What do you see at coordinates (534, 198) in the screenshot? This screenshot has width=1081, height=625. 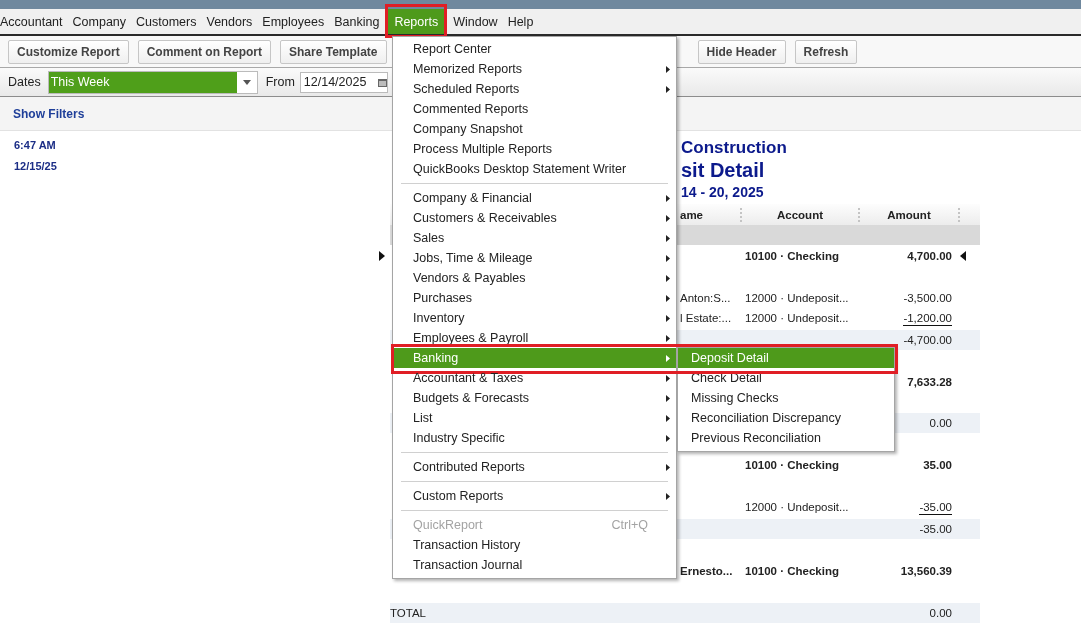 I see `menu-item: Company & Financial` at bounding box center [534, 198].